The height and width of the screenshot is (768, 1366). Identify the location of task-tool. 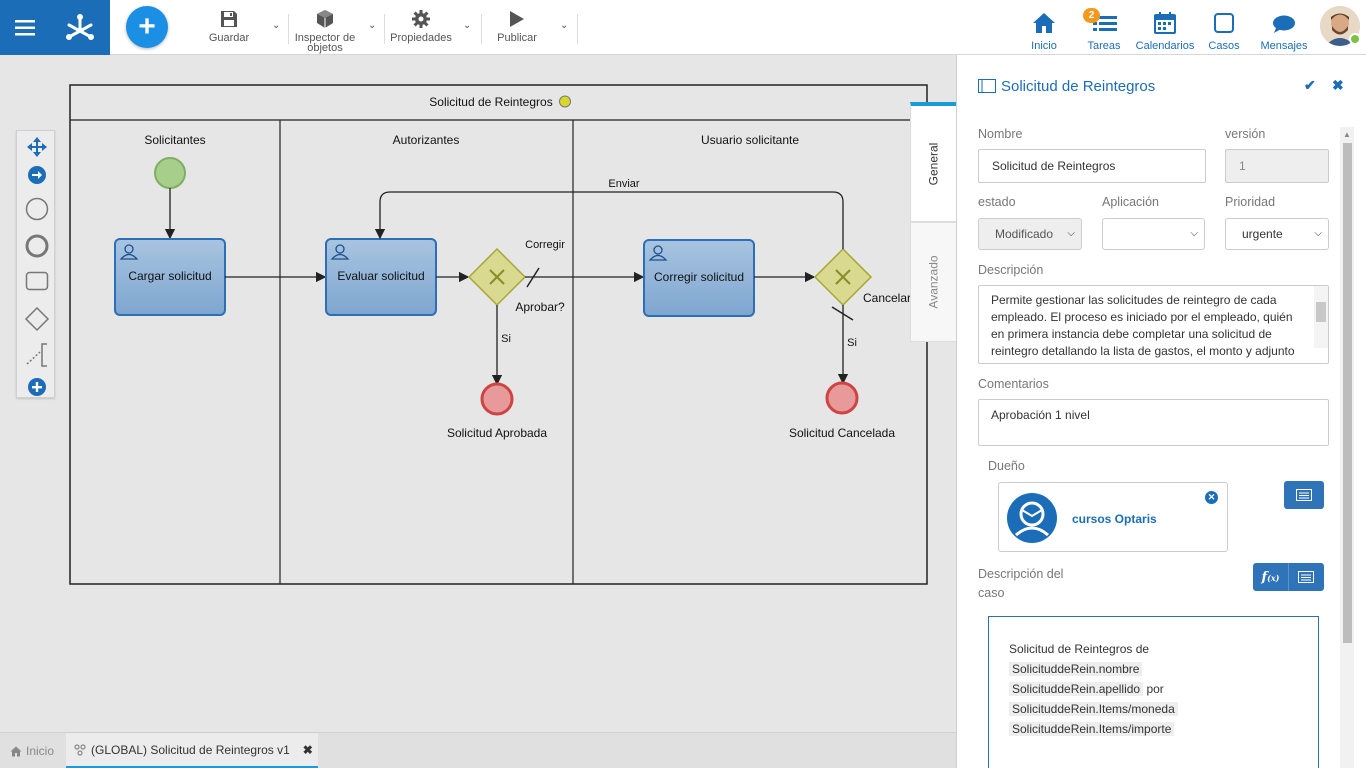
(36, 281).